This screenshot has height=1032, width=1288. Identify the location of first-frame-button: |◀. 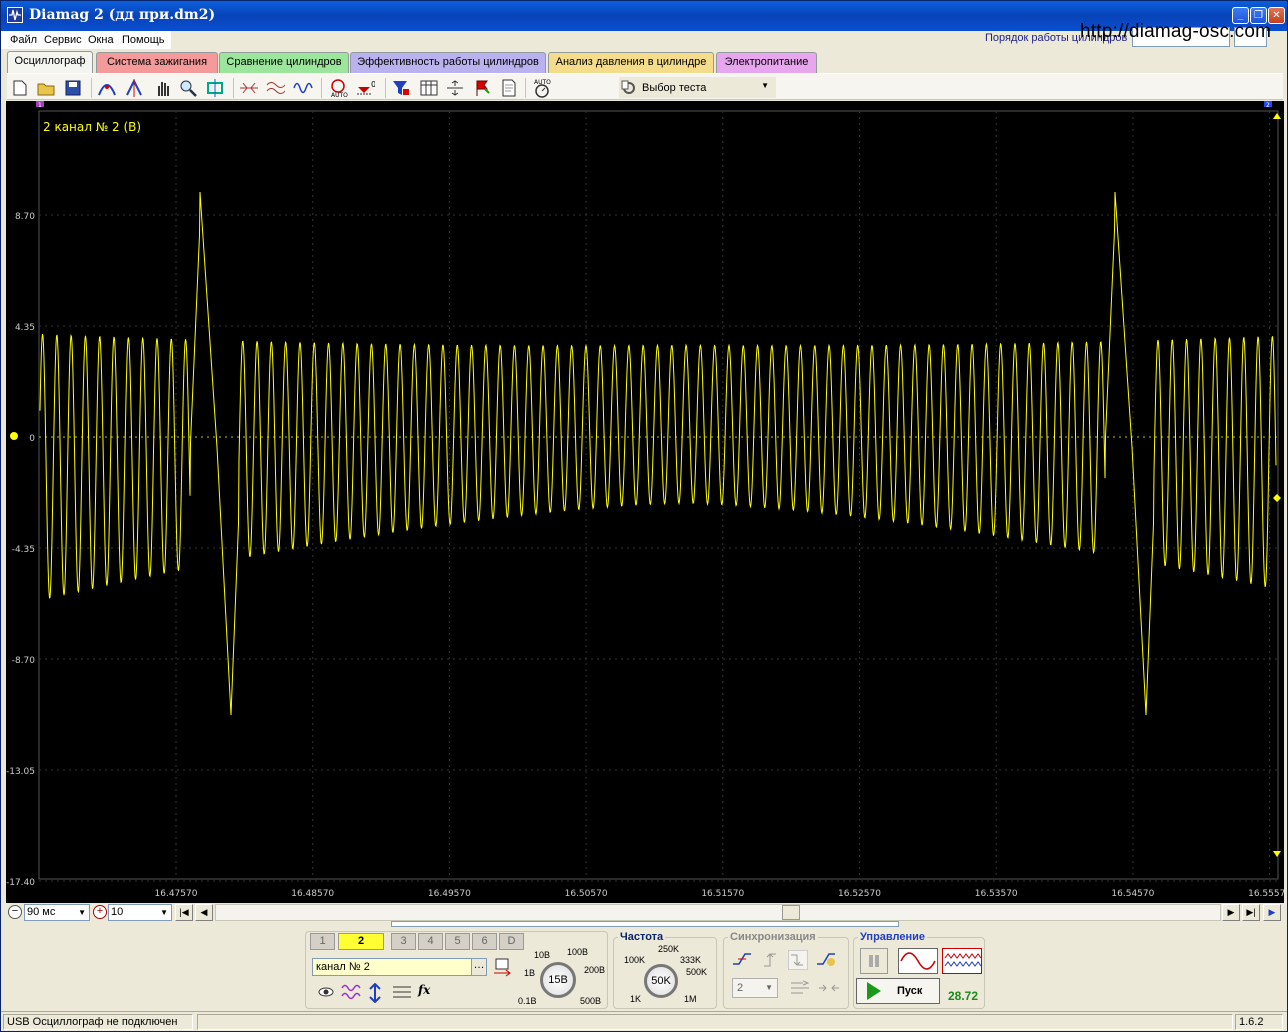
(184, 912).